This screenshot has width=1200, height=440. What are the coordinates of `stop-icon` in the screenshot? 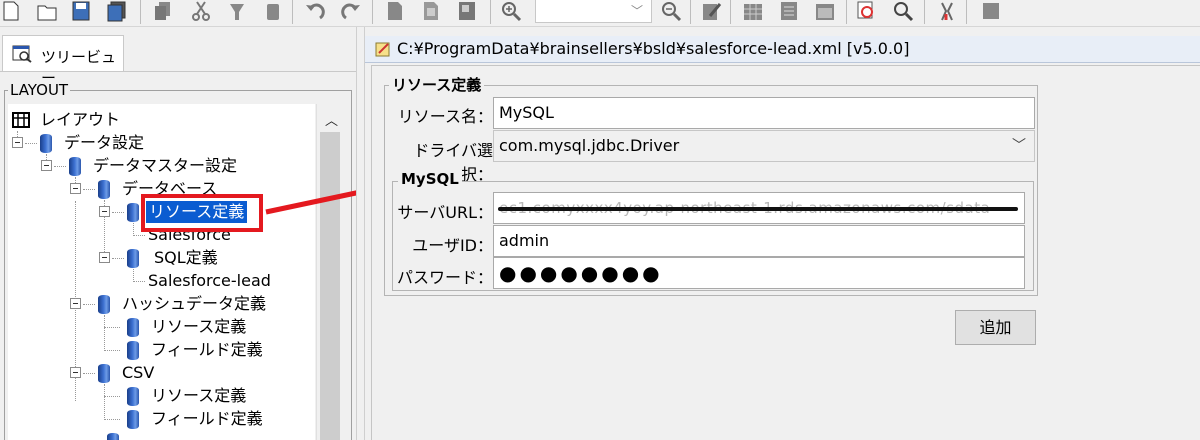 It's located at (991, 11).